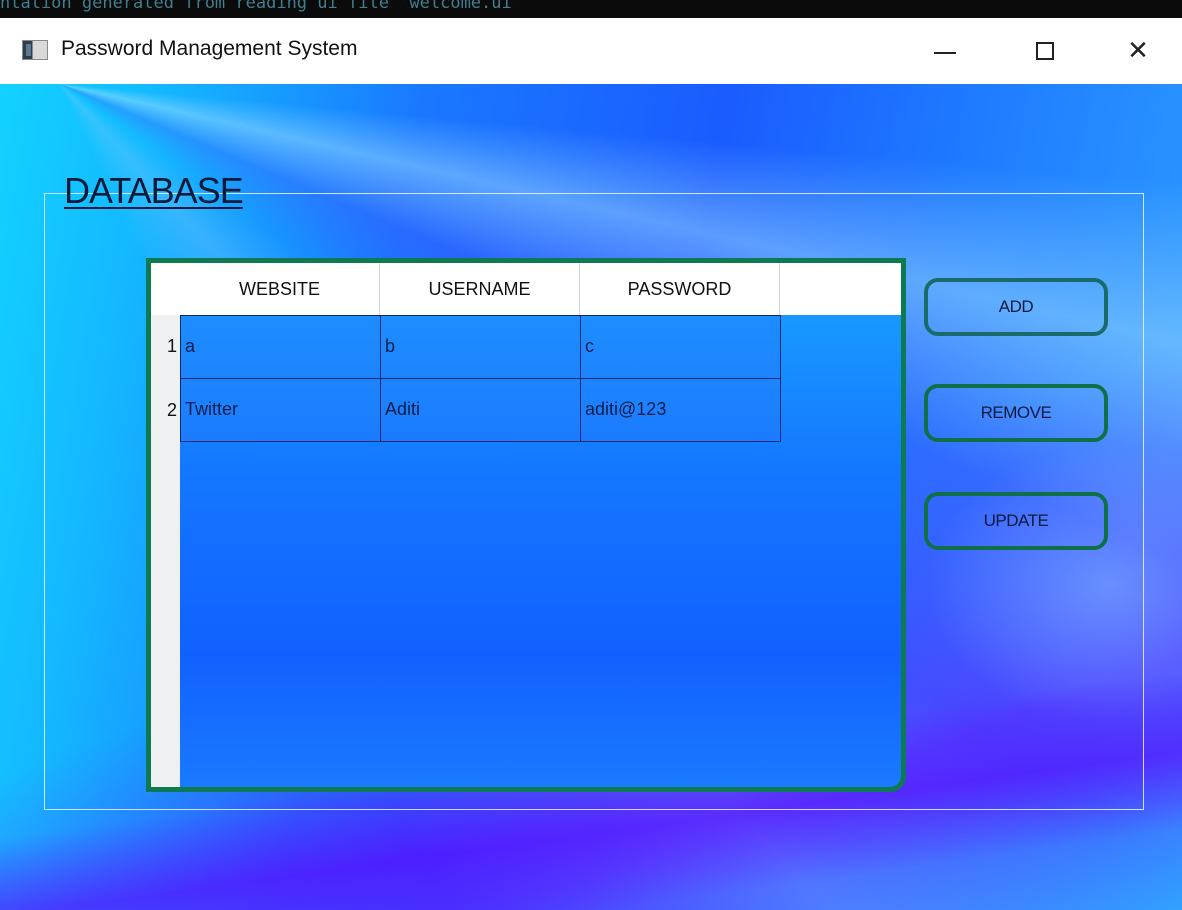 The width and height of the screenshot is (1182, 910). I want to click on remove-button: REMOVE, so click(1016, 413).